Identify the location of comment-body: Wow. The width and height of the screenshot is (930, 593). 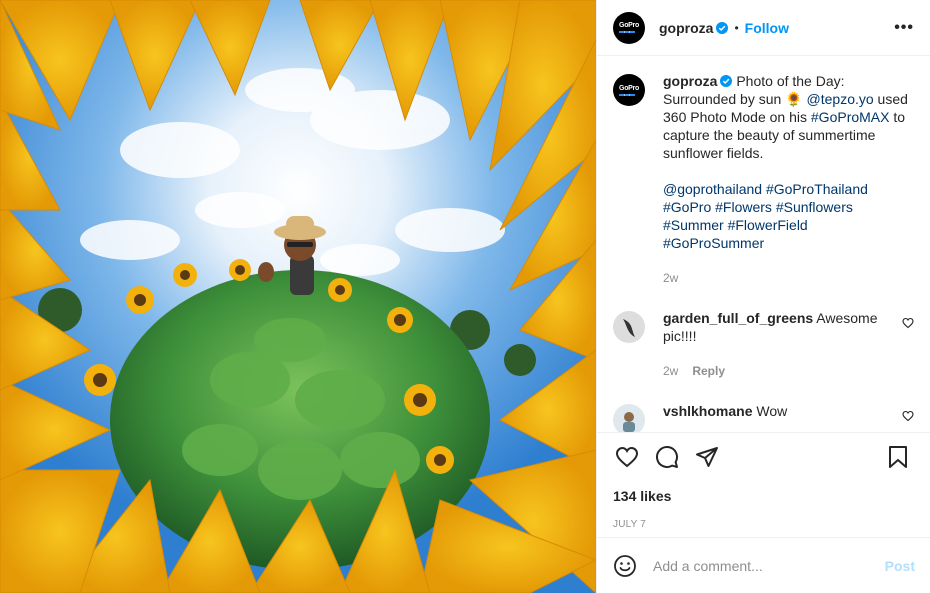
(772, 411).